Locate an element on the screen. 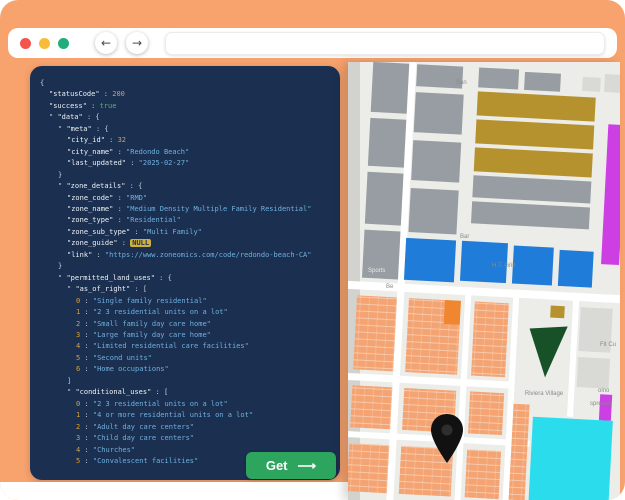 Image resolution: width=625 pixels, height=500 pixels. svg-text: olno is located at coordinates (604, 391).